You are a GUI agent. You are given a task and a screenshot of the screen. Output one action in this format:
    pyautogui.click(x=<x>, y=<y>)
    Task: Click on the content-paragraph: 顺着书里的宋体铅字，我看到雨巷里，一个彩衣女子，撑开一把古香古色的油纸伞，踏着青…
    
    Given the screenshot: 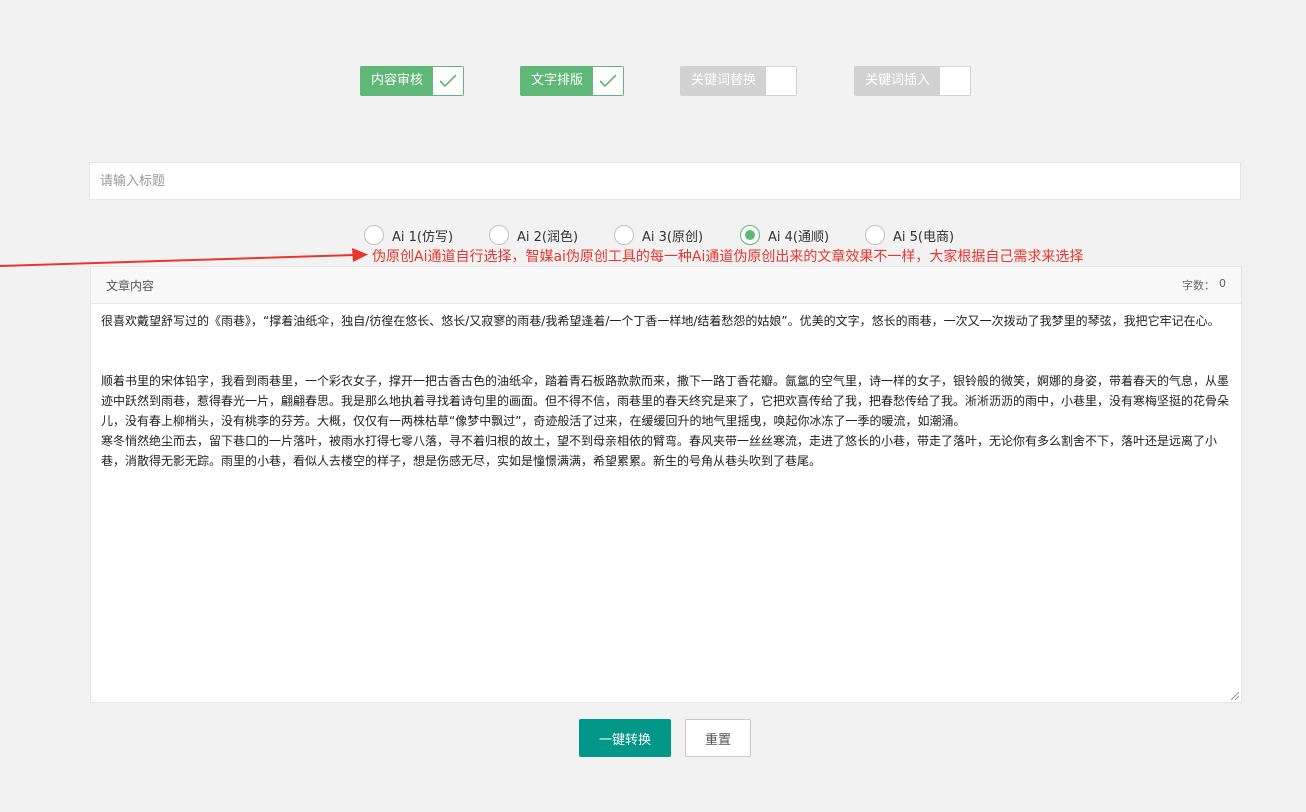 What is the action you would take?
    pyautogui.click(x=665, y=401)
    